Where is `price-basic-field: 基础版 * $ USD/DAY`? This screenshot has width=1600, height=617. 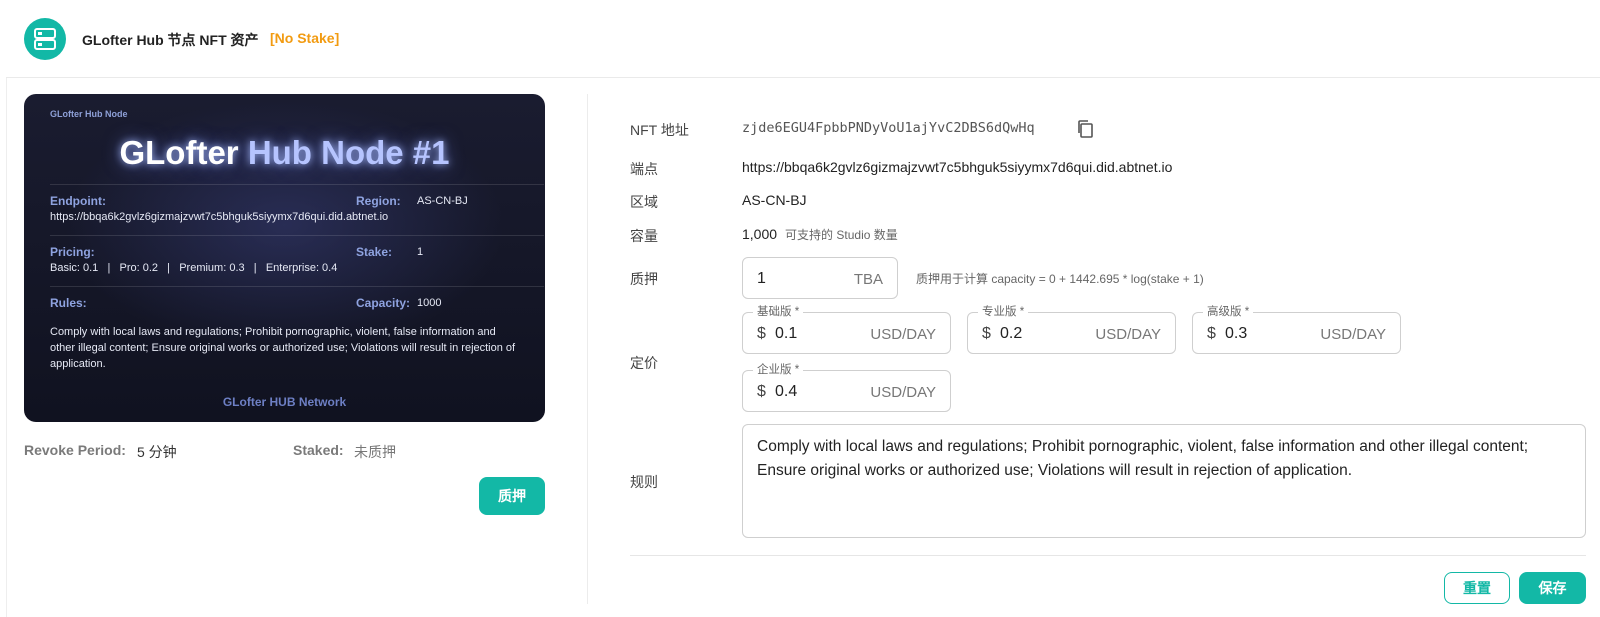
price-basic-field: 基础版 * $ USD/DAY is located at coordinates (846, 329).